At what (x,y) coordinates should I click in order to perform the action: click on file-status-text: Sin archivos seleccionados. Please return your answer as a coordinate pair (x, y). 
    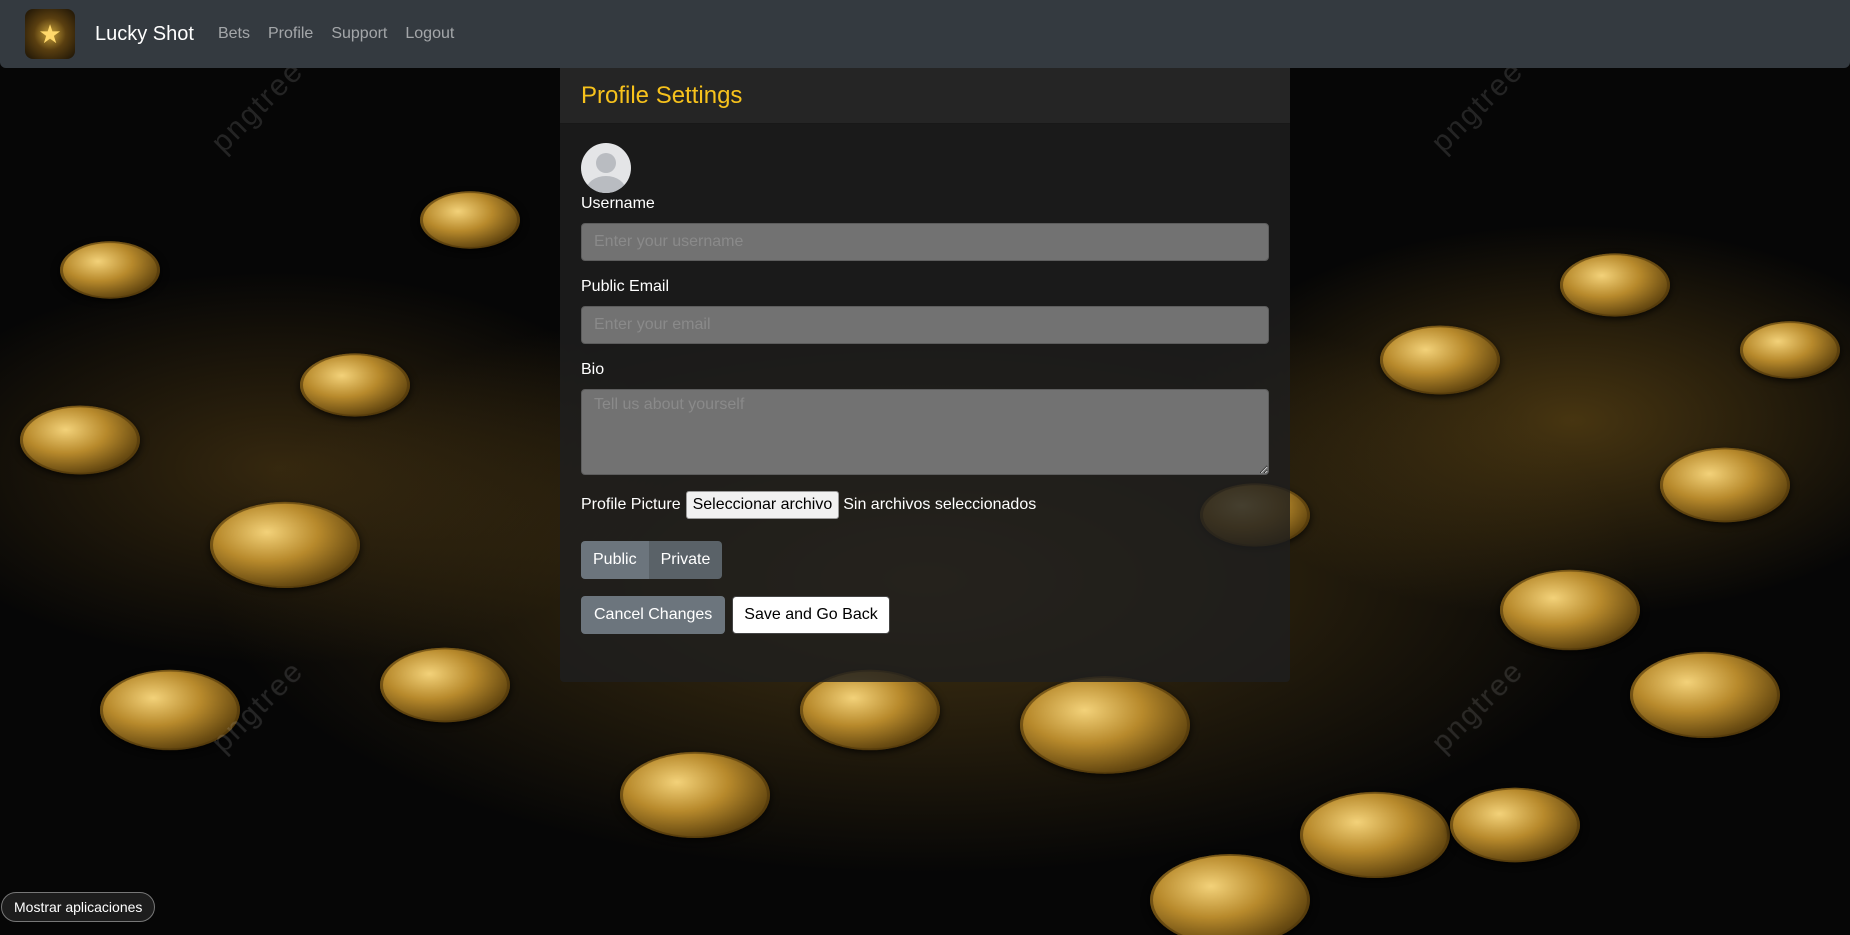
    Looking at the image, I should click on (940, 504).